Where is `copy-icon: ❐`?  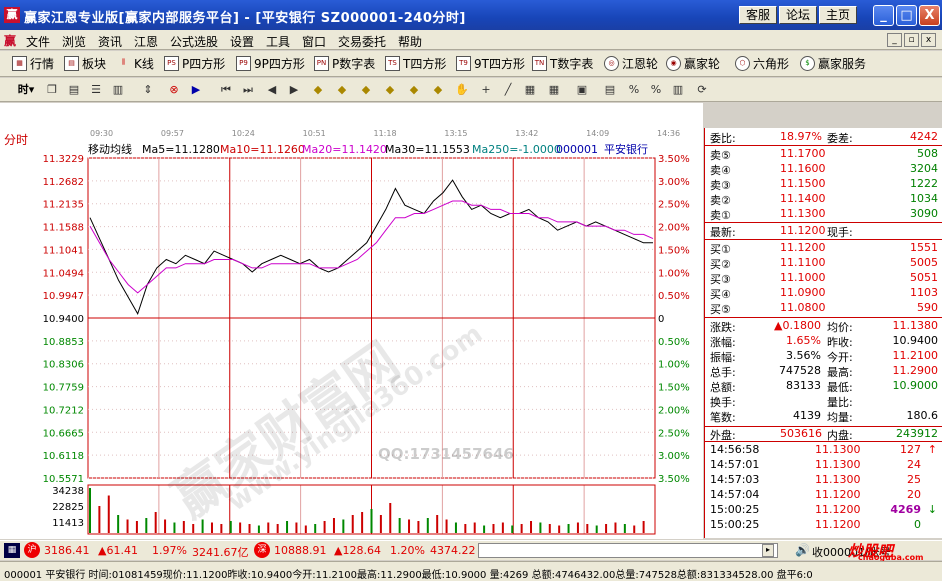
copy-icon: ❐ is located at coordinates (52, 90).